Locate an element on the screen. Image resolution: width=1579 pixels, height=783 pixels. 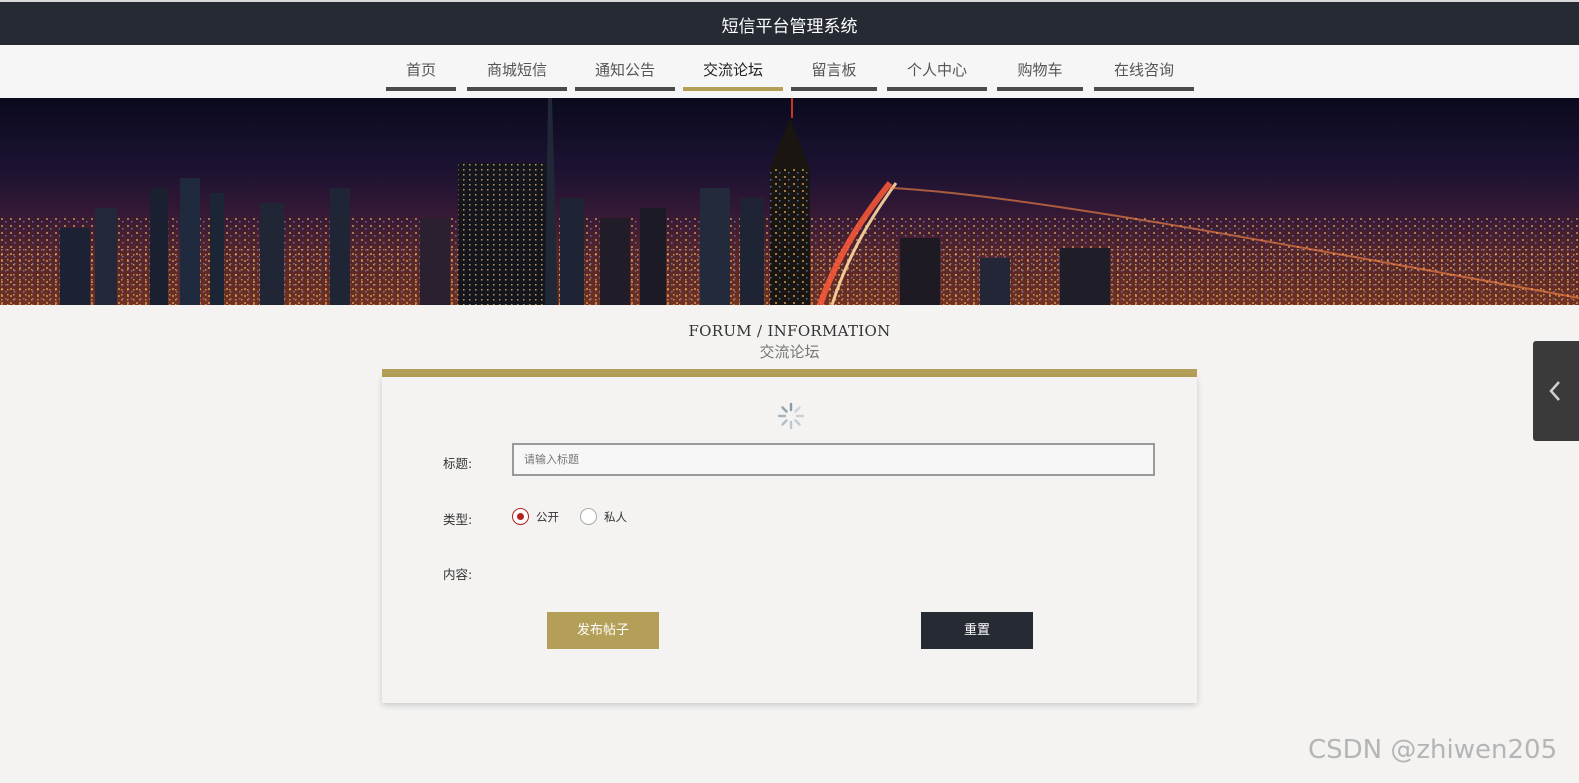
chevron-left-icon is located at coordinates (1554, 391).